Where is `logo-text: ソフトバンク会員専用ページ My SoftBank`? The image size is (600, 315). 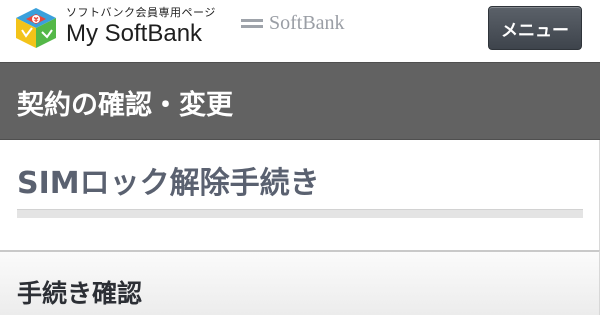 logo-text: ソフトバンク会員専用ページ My SoftBank is located at coordinates (141, 27).